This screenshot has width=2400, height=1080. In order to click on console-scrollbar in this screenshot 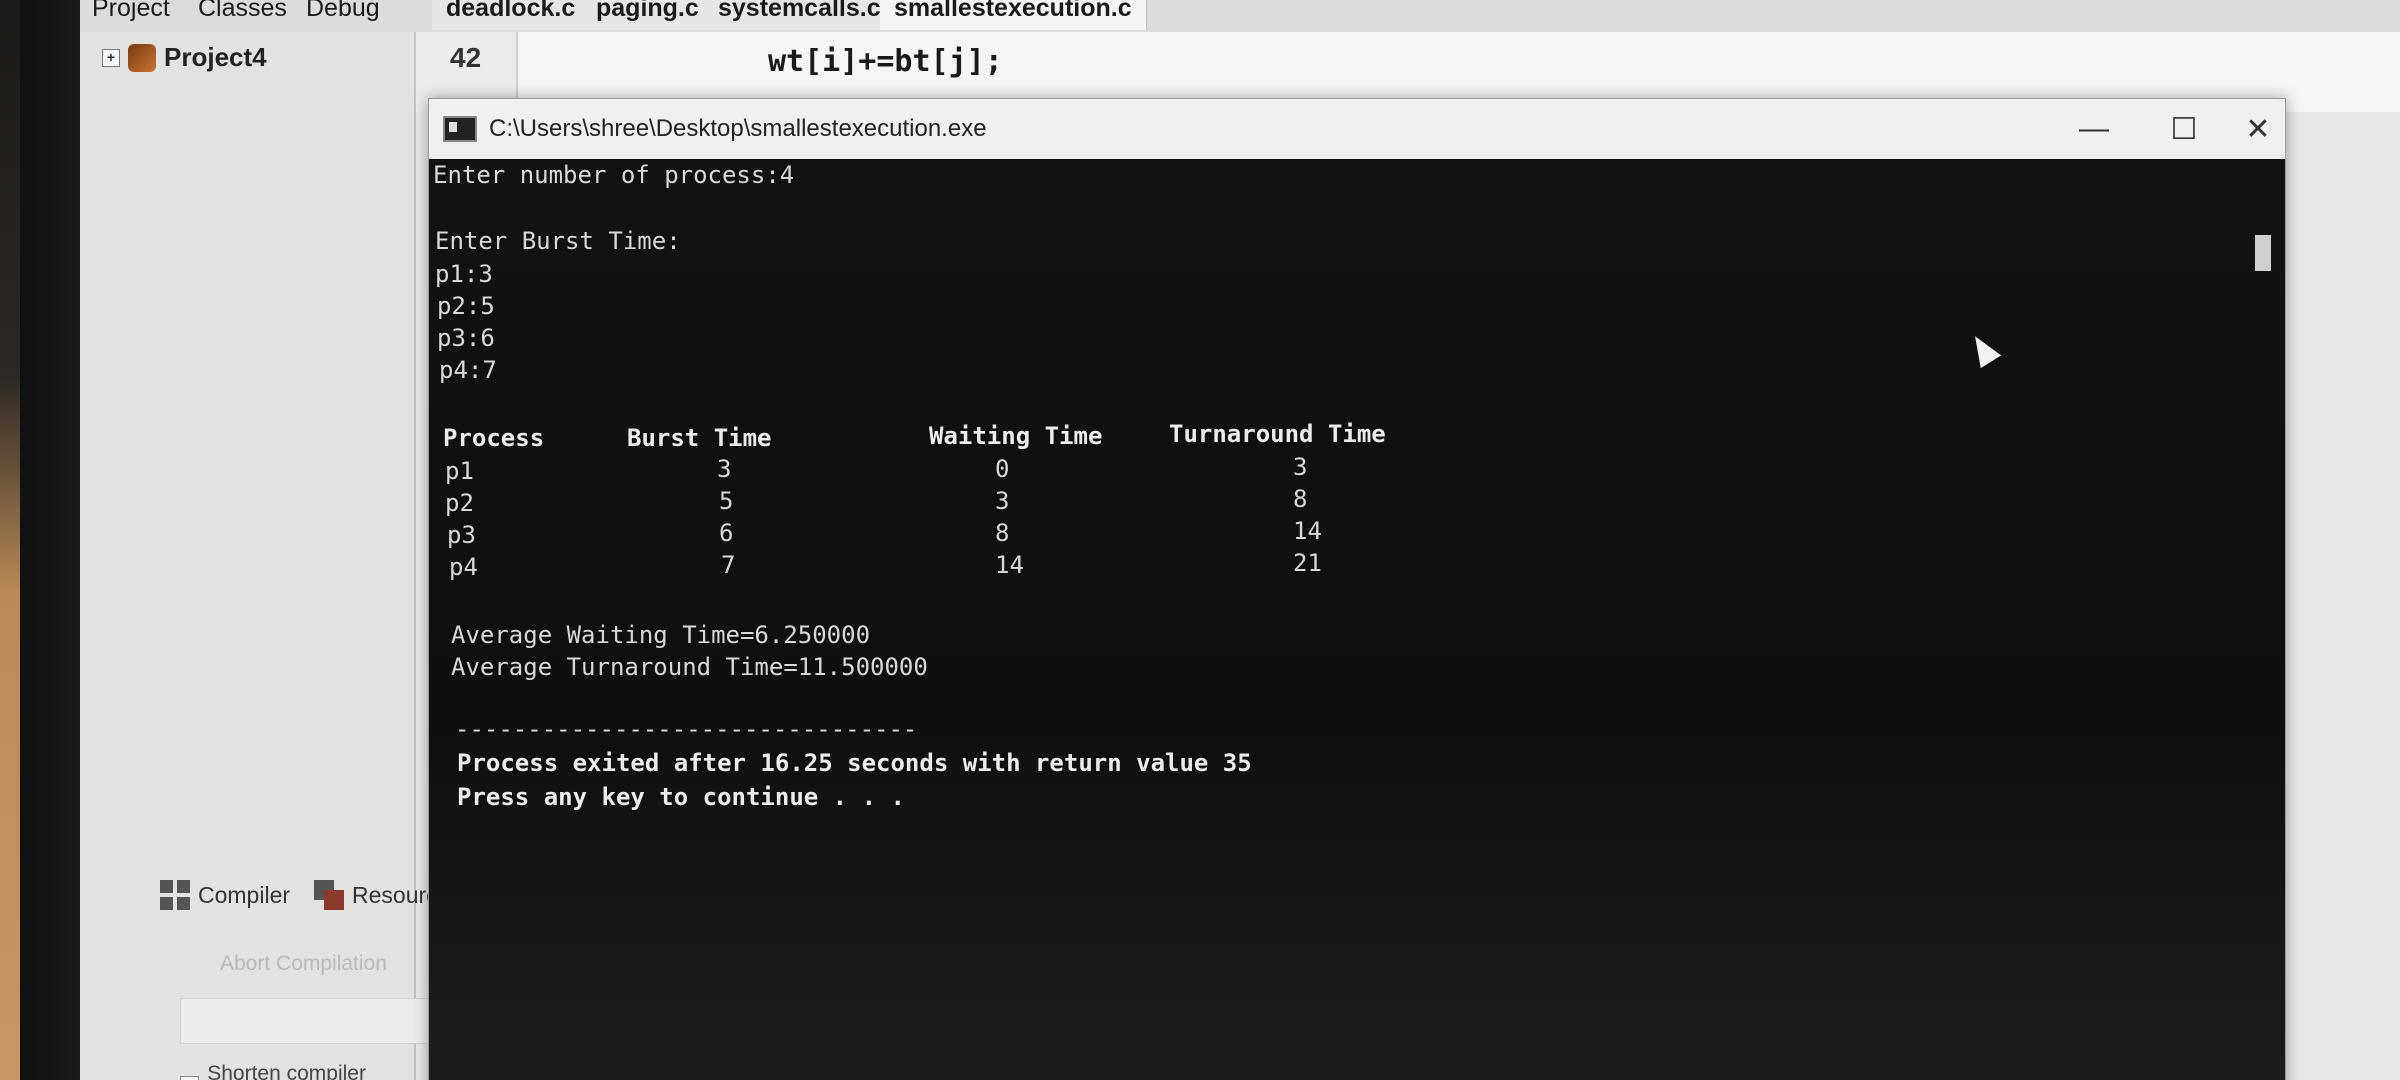, I will do `click(2263, 253)`.